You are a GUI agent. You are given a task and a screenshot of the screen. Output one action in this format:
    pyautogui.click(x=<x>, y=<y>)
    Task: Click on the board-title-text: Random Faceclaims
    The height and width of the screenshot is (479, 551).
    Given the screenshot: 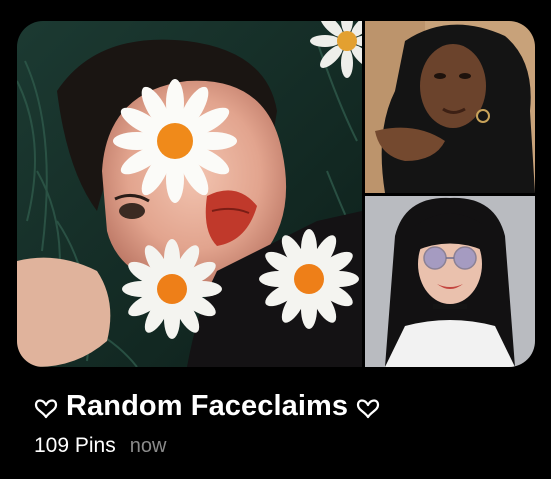 What is the action you would take?
    pyautogui.click(x=207, y=405)
    